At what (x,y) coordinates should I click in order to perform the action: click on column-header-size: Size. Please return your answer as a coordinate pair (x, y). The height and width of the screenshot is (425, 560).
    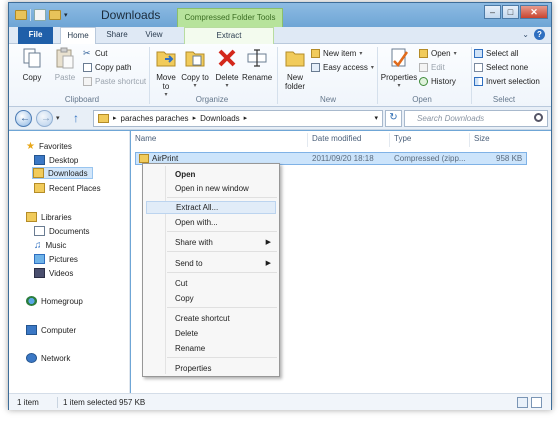
    Looking at the image, I should click on (482, 138).